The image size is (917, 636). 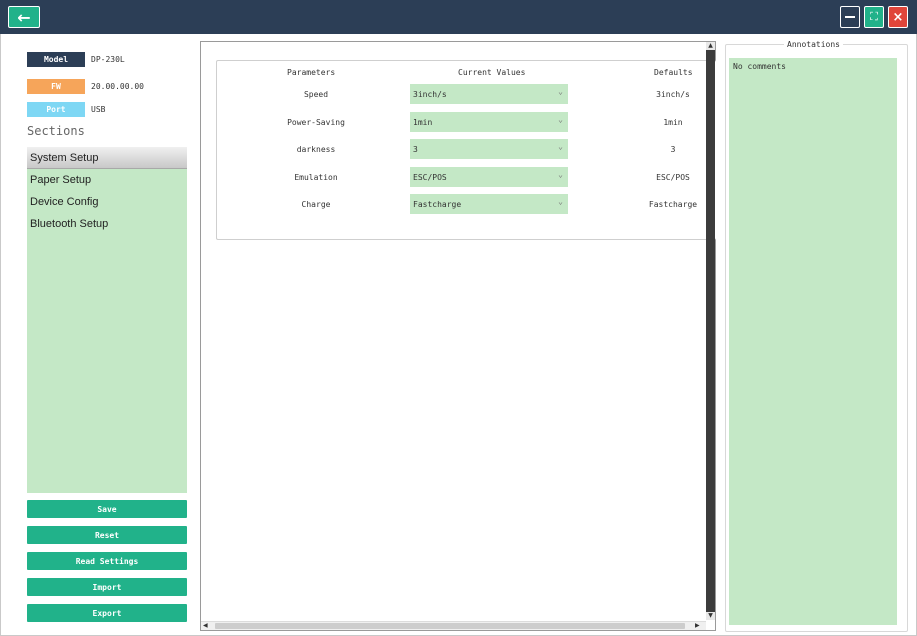 What do you see at coordinates (205, 625) in the screenshot?
I see `scroll-left-icon: ◀` at bounding box center [205, 625].